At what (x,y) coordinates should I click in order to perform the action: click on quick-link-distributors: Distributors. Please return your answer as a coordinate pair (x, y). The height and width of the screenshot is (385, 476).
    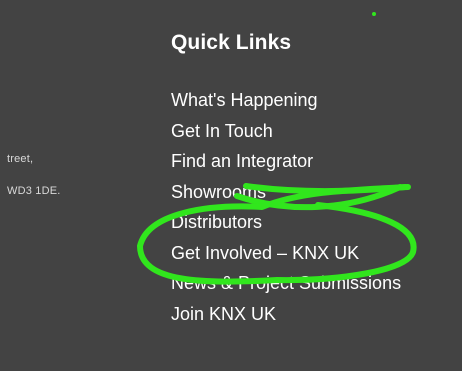
    Looking at the image, I should click on (313, 222).